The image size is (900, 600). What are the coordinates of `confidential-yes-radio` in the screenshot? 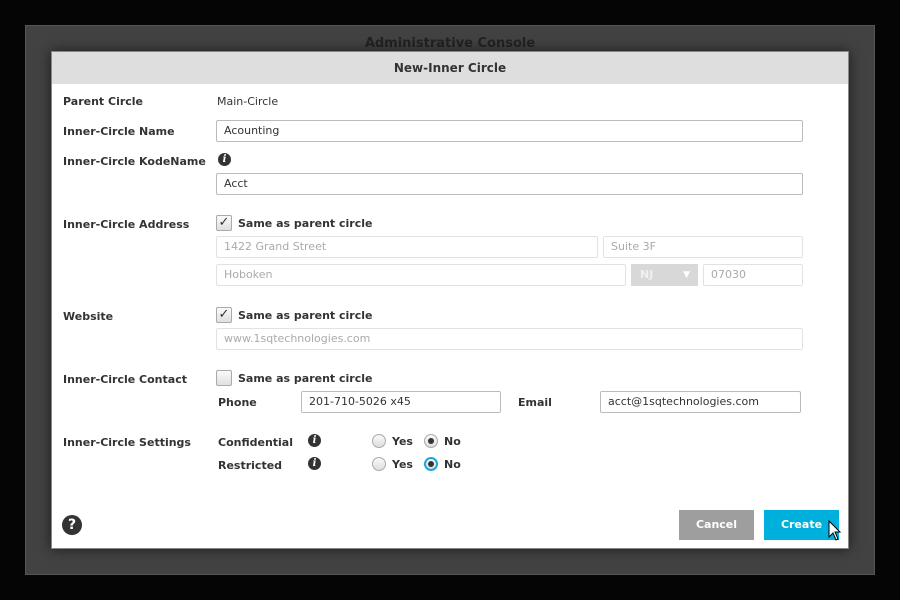 It's located at (379, 441).